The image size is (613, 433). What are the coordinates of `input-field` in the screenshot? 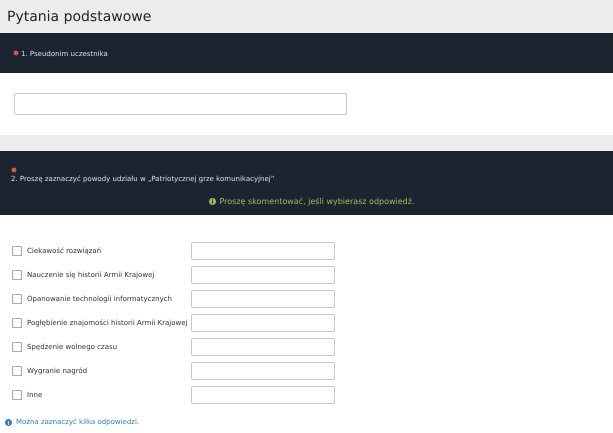 It's located at (180, 104).